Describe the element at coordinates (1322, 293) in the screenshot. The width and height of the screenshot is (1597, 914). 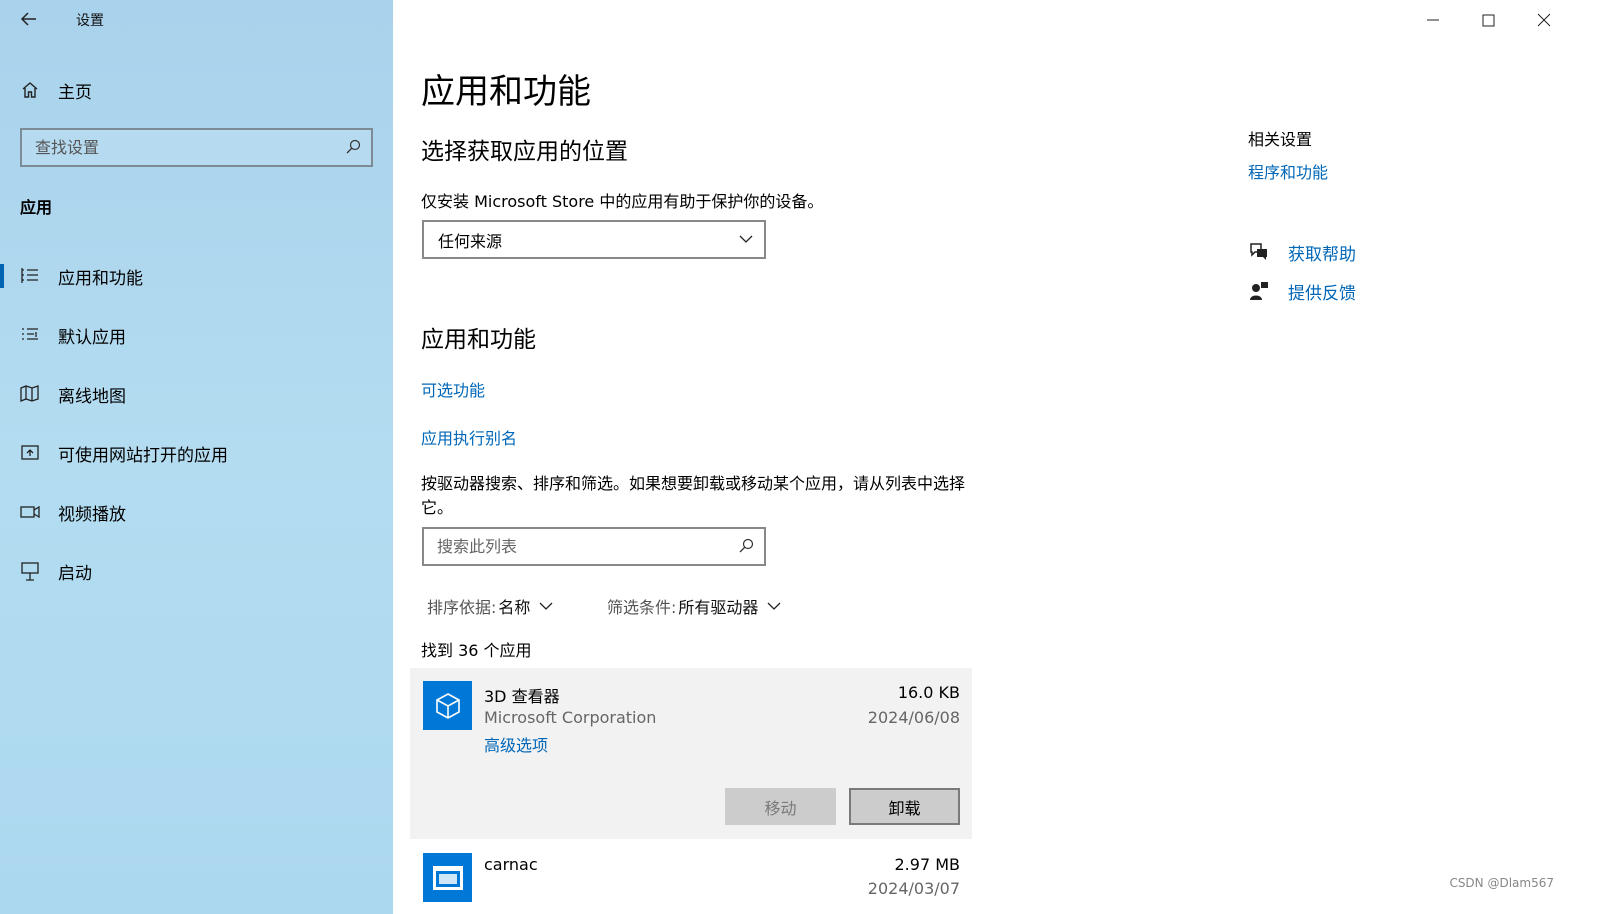
I see `give-feedback-label: 提供反馈` at that location.